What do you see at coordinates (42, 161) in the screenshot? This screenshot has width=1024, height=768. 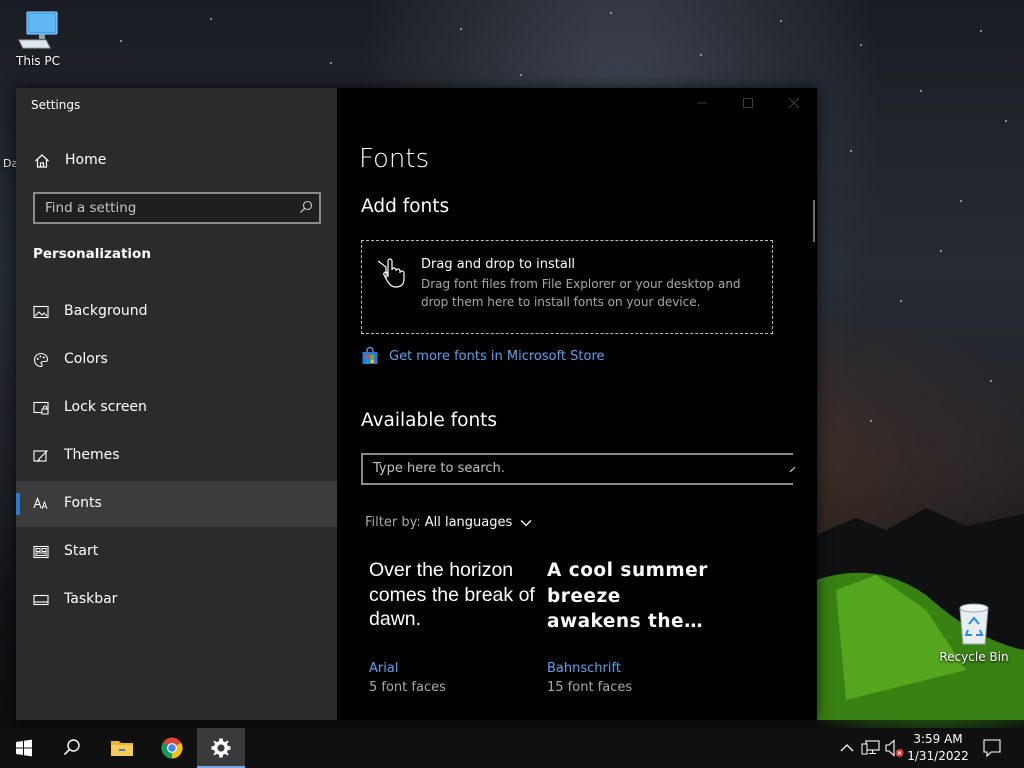 I see `home-icon` at bounding box center [42, 161].